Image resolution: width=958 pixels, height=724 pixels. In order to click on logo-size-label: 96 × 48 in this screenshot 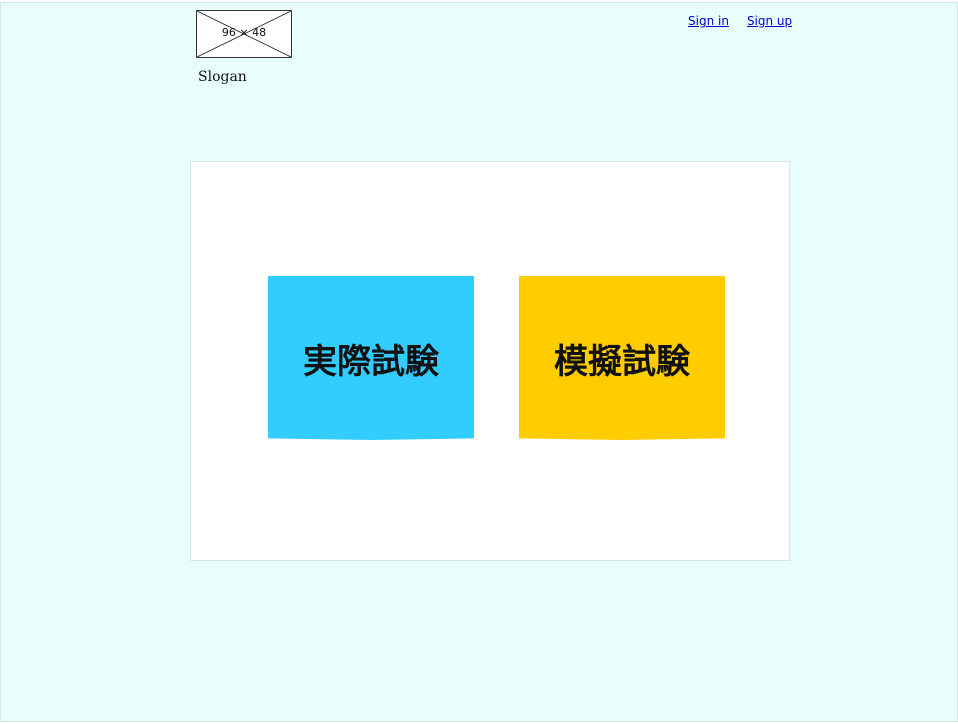, I will do `click(244, 32)`.